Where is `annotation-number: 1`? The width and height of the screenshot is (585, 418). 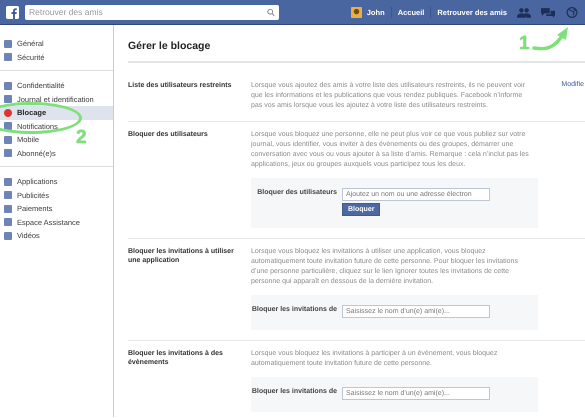
annotation-number: 1 is located at coordinates (524, 44).